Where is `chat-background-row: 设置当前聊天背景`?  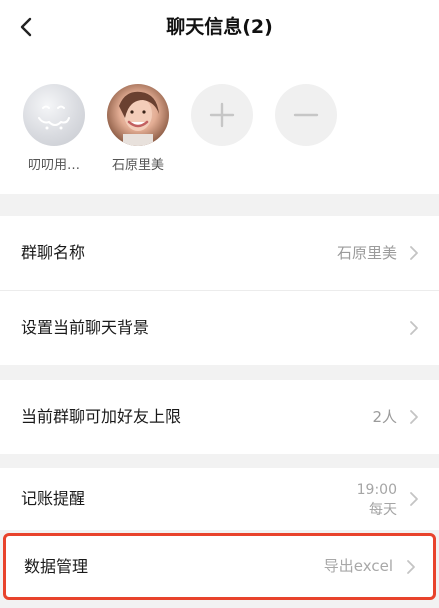
chat-background-row: 设置当前聊天背景 is located at coordinates (219, 328).